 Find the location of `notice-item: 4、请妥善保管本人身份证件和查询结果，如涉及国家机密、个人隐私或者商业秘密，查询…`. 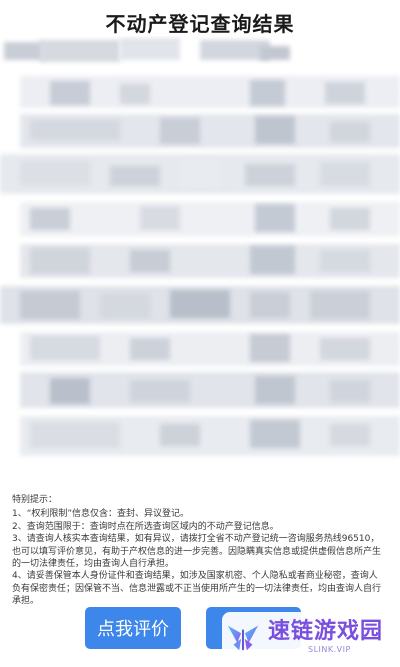

notice-item: 4、请妥善保管本人身份证件和查询结果，如涉及国家机密、个人隐私或者商业秘密，查询… is located at coordinates (197, 589).